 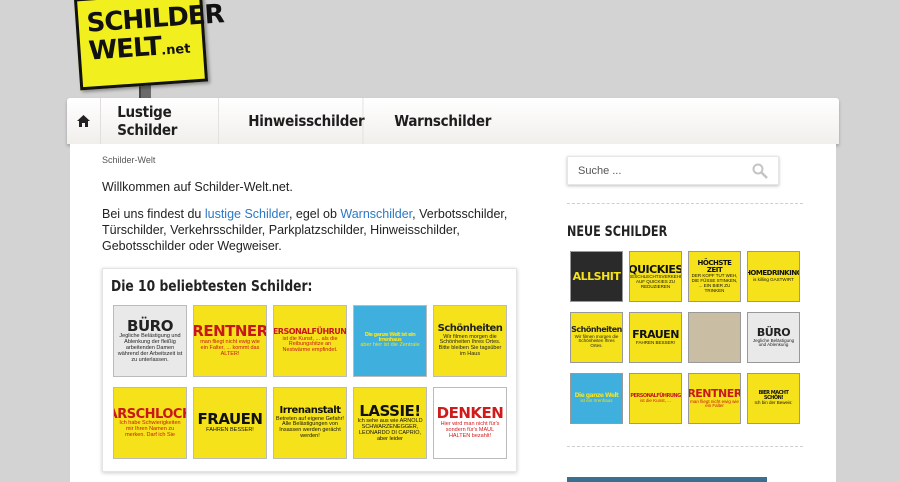 I want to click on sidebar-divider, so click(x=685, y=203).